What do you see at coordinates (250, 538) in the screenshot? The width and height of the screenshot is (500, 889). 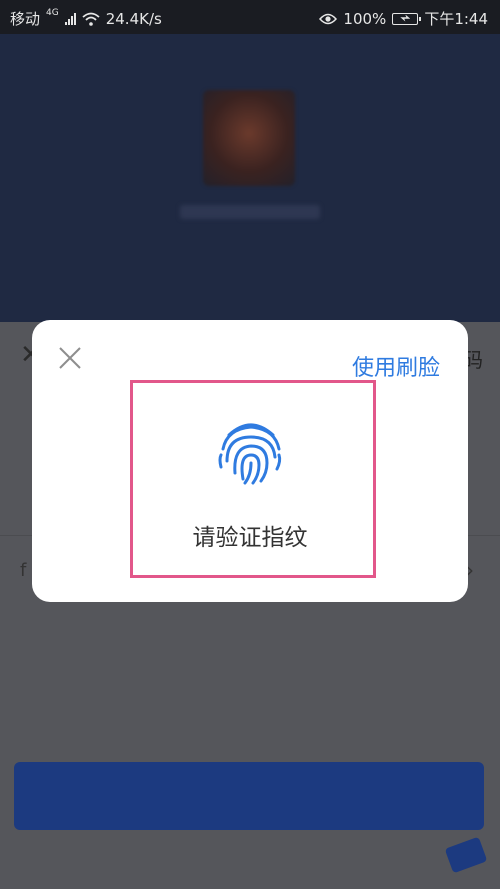 I see `verify-fingerprint-prompt: 请验证指纹` at bounding box center [250, 538].